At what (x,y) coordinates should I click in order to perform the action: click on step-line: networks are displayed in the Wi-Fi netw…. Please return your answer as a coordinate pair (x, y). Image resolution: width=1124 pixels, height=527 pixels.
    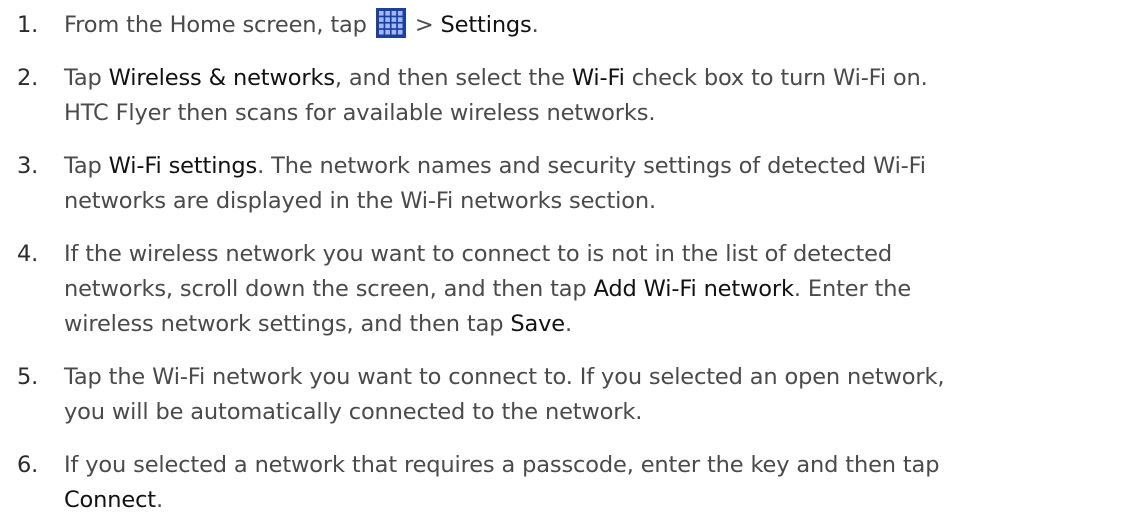
    Looking at the image, I should click on (579, 201).